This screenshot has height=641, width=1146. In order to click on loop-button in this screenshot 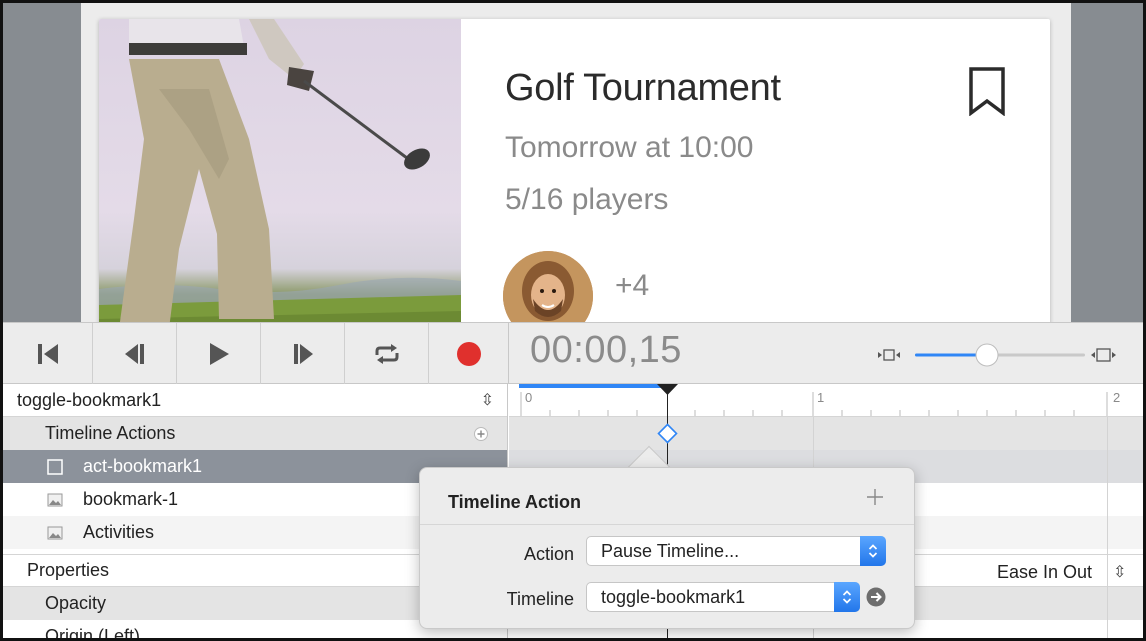, I will do `click(387, 353)`.